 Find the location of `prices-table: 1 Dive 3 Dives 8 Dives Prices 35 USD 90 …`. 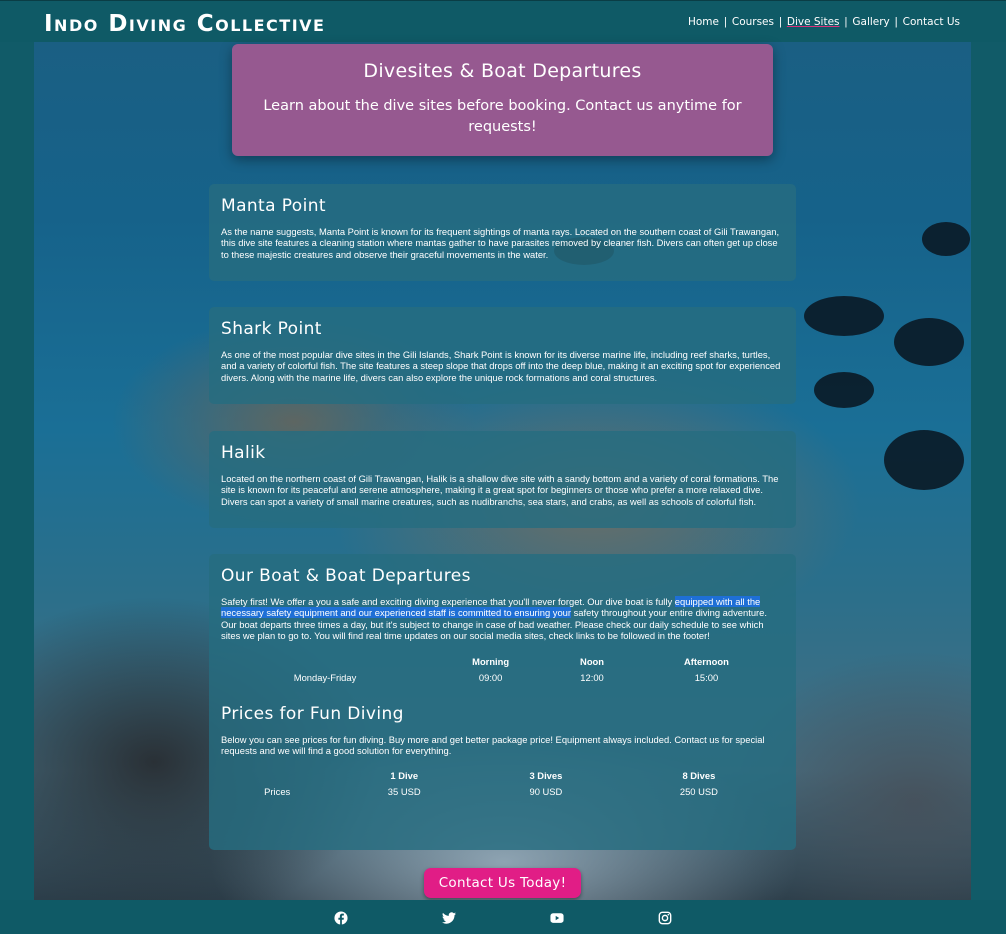

prices-table: 1 Dive 3 Dives 8 Dives Prices 35 USD 90 … is located at coordinates (501, 784).